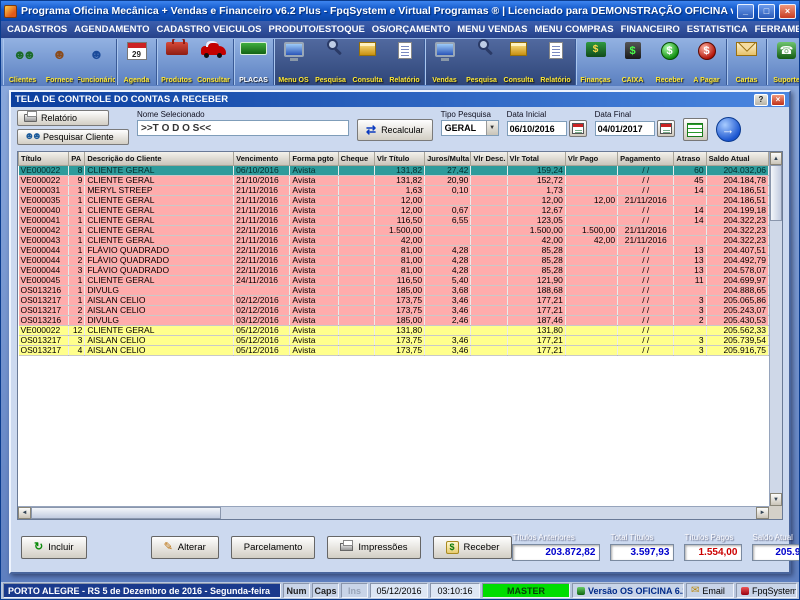 The width and height of the screenshot is (800, 600). I want to click on scroll-left-icon: ◄, so click(24, 513).